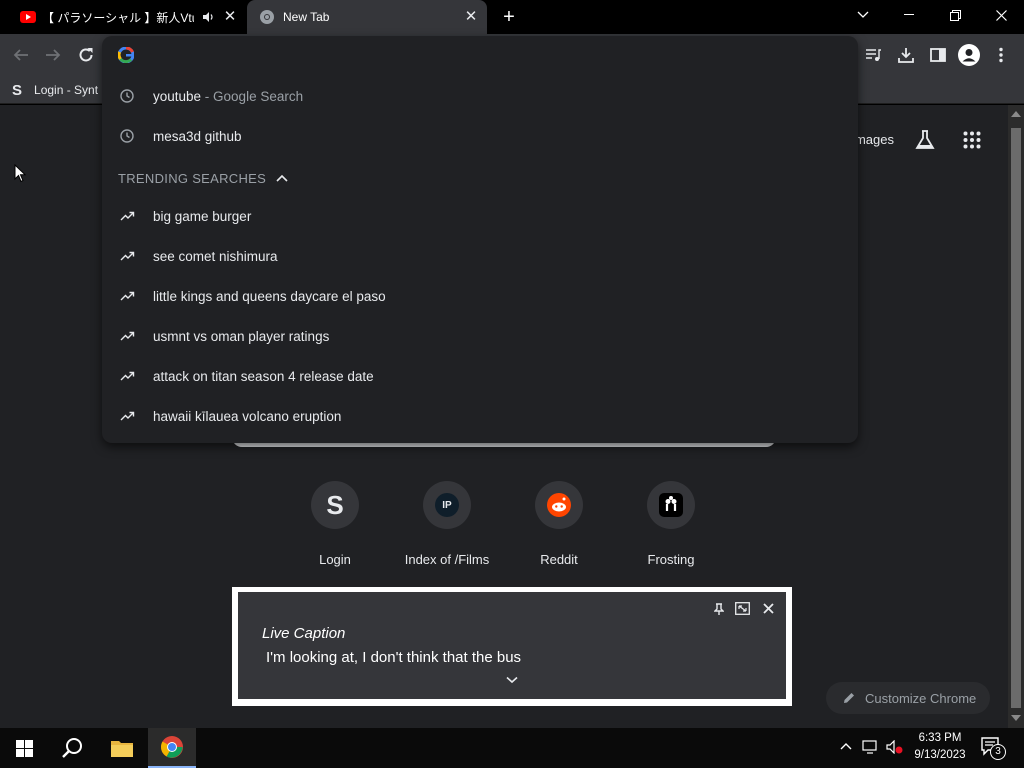 The height and width of the screenshot is (768, 1024). I want to click on menu-button, so click(1001, 55).